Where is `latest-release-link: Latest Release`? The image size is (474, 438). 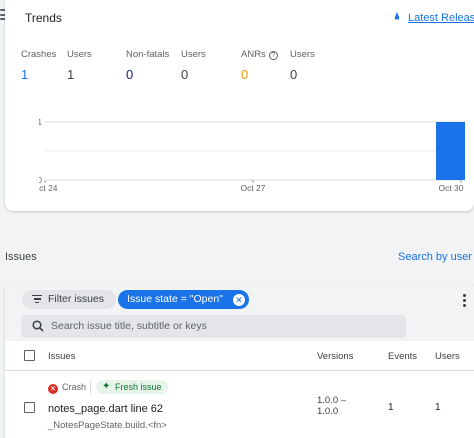
latest-release-link: Latest Release is located at coordinates (433, 18).